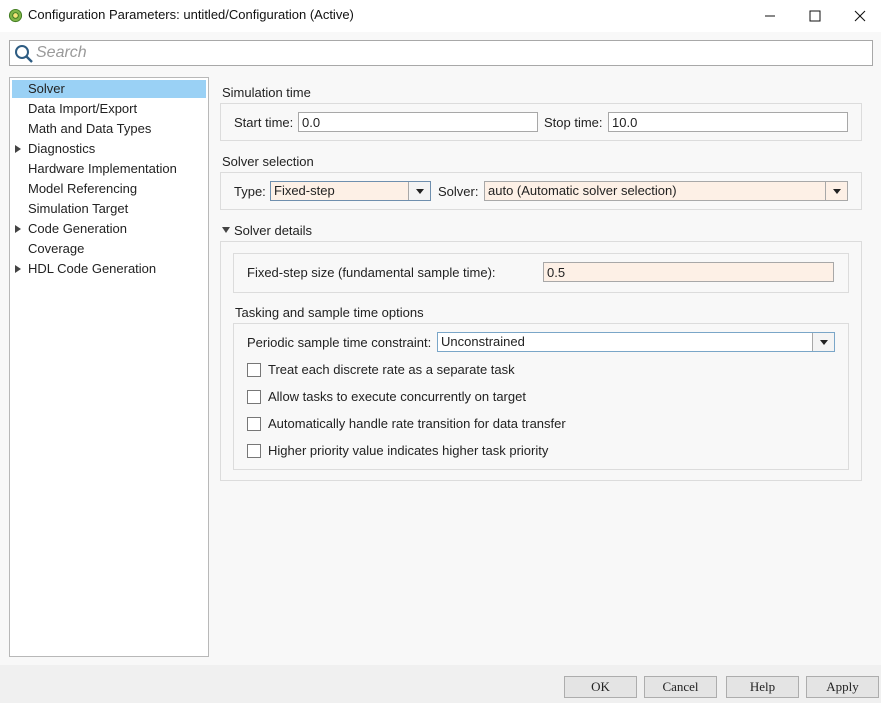 This screenshot has width=881, height=703. I want to click on solver-dropdown: auto (Automatic solver selection), so click(666, 191).